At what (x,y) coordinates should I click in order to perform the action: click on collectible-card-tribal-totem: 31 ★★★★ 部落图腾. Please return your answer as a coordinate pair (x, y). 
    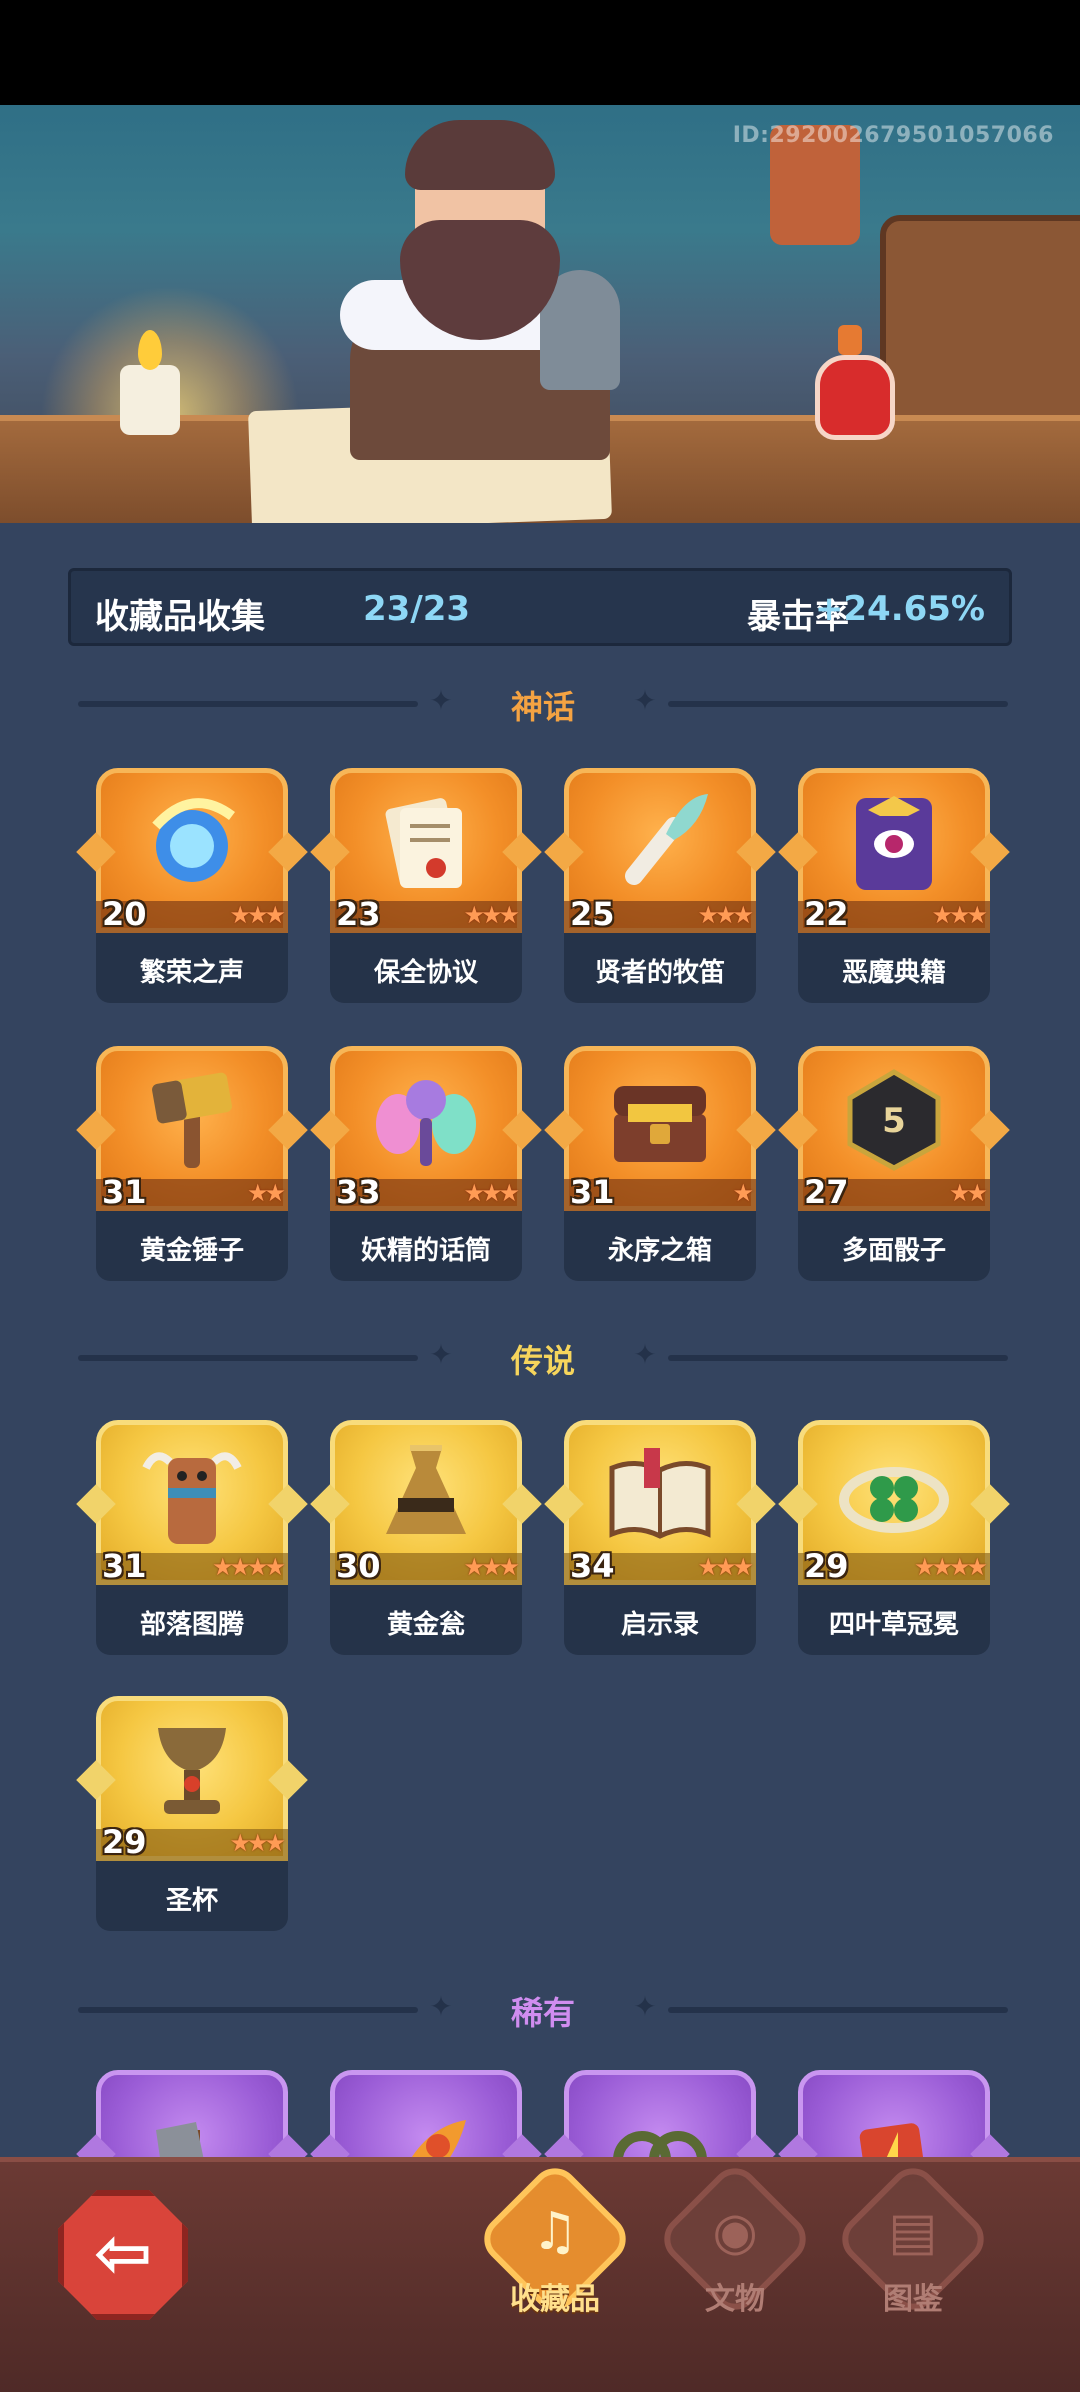
    Looking at the image, I should click on (192, 1543).